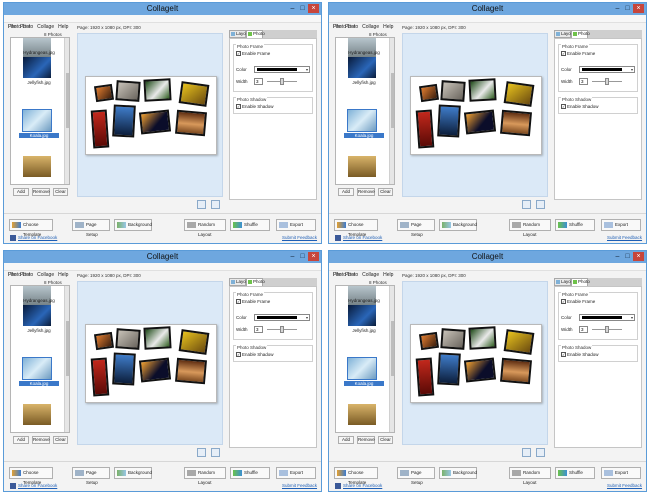 Image resolution: width=650 pixels, height=496 pixels. I want to click on thumbnail-desert, so click(37, 166).